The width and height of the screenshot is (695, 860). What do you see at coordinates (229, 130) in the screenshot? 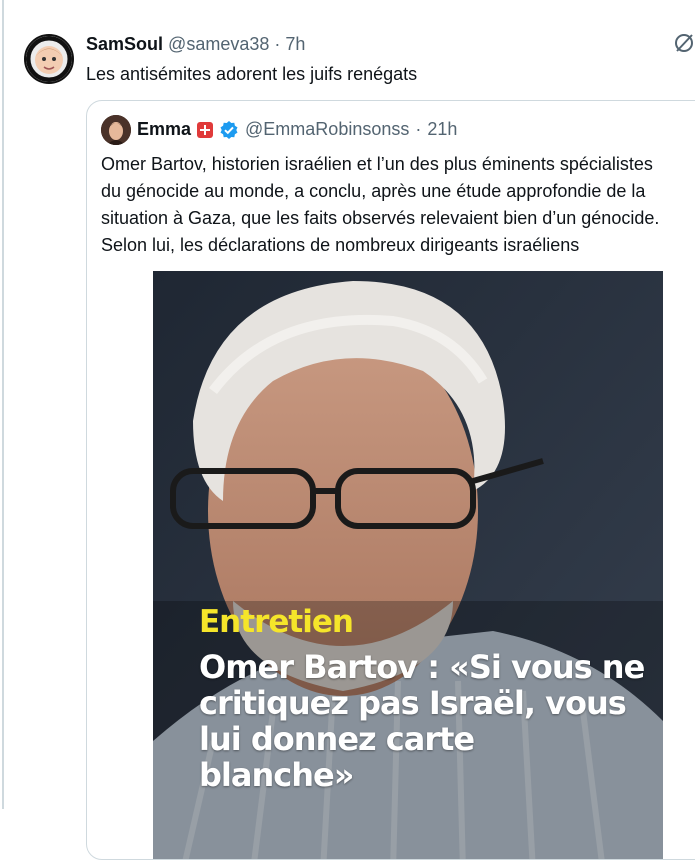
I see `verified-badge-icon` at bounding box center [229, 130].